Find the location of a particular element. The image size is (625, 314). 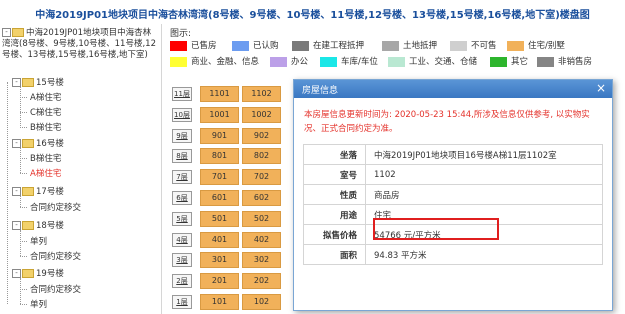

unit-cell: 602 is located at coordinates (261, 198).